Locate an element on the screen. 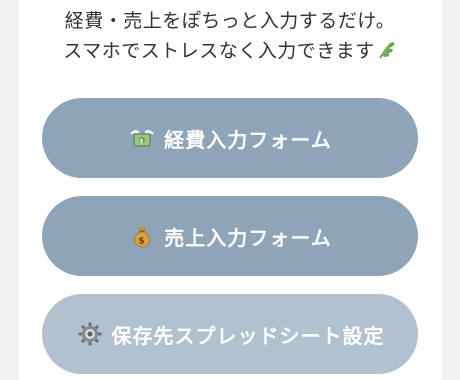 The width and height of the screenshot is (460, 380). sales-form-label: 売上入力フォーム is located at coordinates (248, 237).